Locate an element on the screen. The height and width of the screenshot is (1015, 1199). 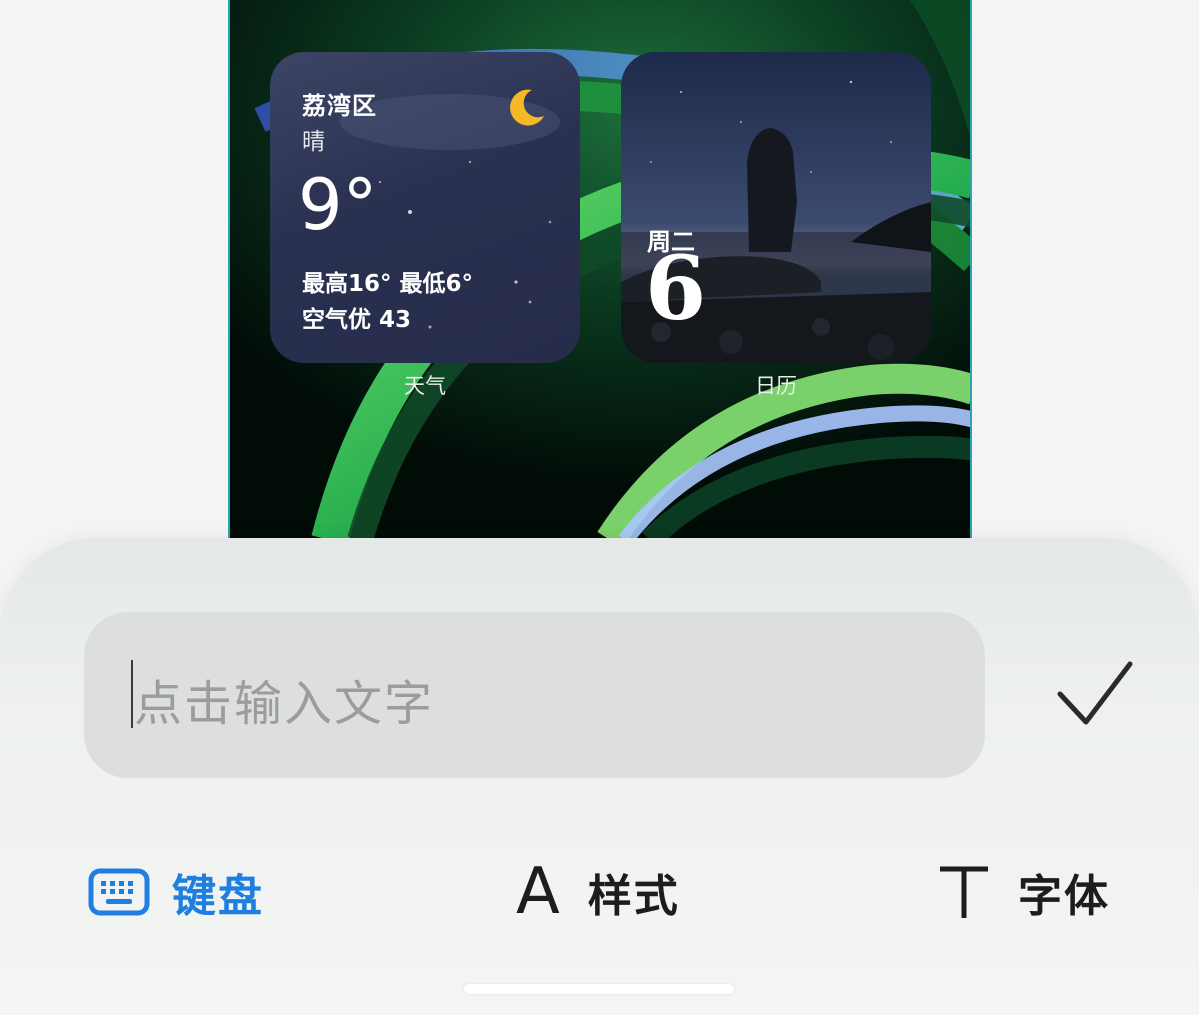
weather-location: 荔湾区 is located at coordinates (339, 106).